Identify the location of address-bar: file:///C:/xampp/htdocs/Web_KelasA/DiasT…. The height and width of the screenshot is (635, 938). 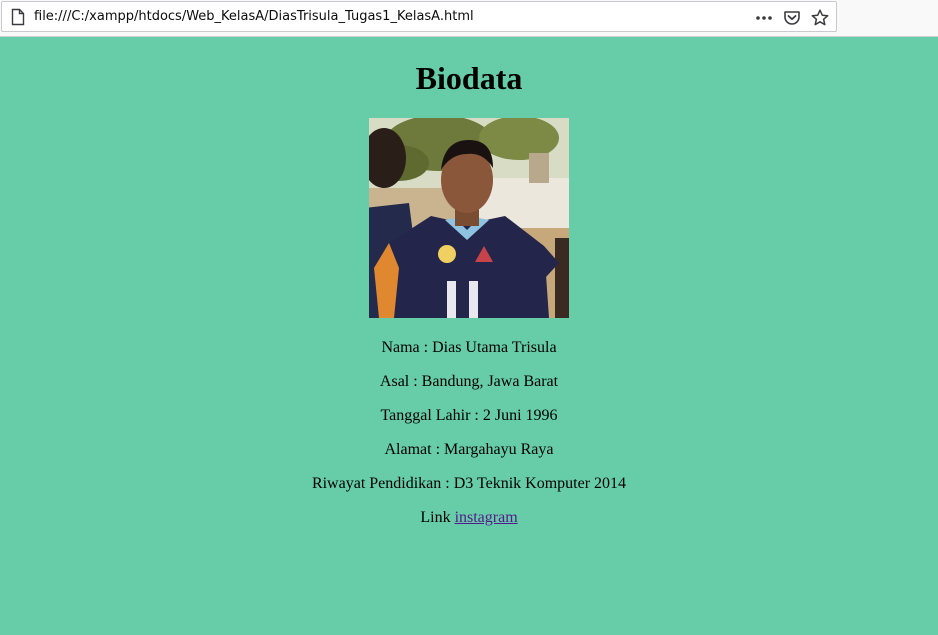
(419, 16).